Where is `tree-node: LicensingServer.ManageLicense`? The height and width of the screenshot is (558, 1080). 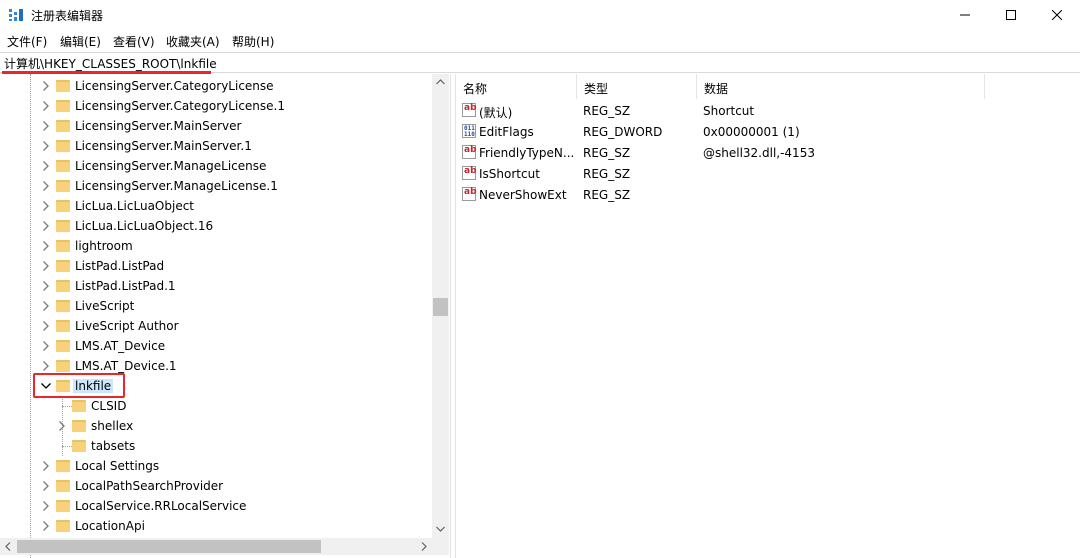 tree-node: LicensingServer.ManageLicense is located at coordinates (216, 166).